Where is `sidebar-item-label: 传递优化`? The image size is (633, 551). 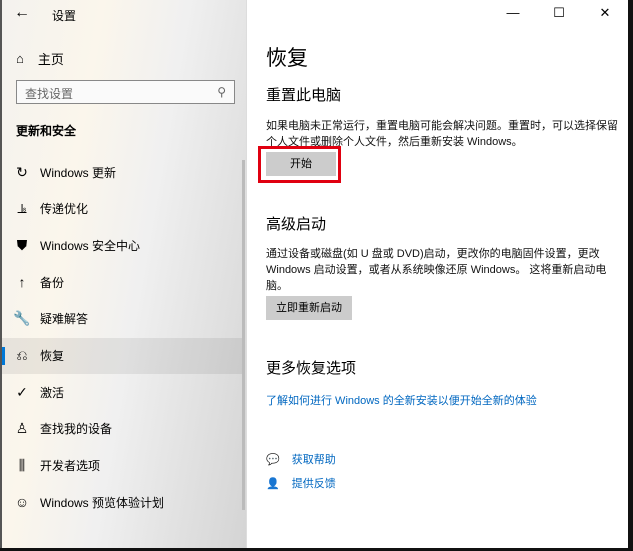
sidebar-item-label: 传递优化 is located at coordinates (64, 209).